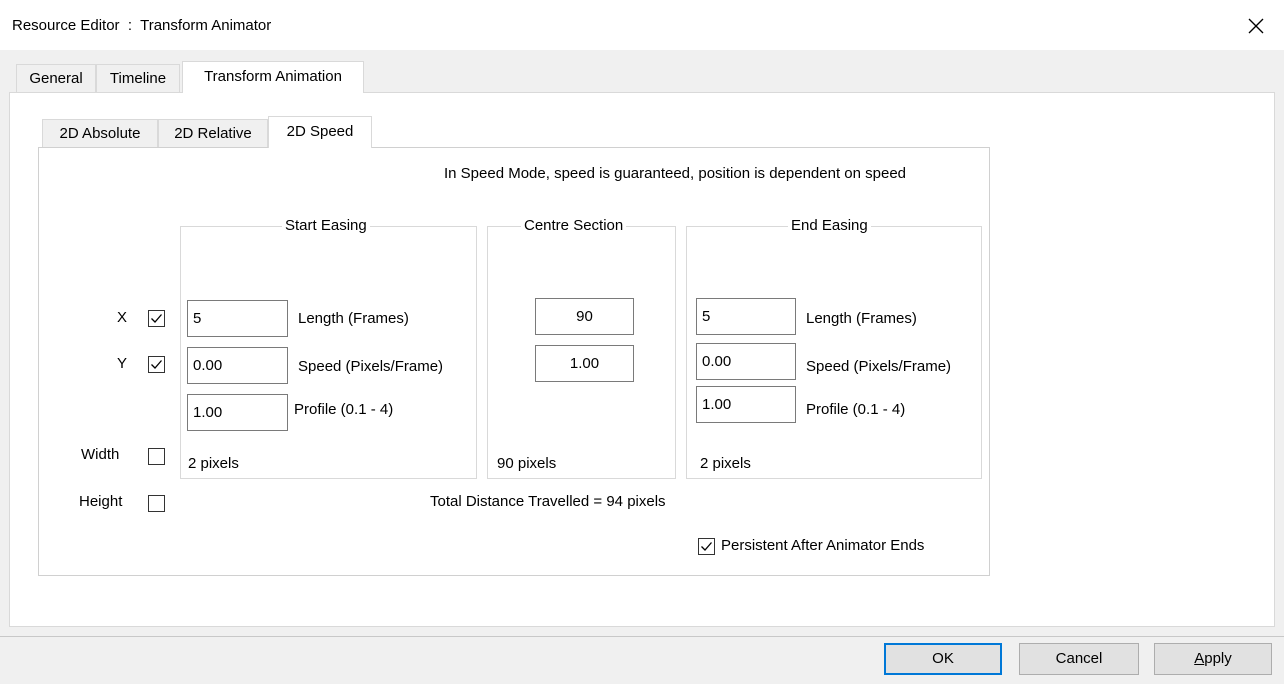 The height and width of the screenshot is (684, 1284). I want to click on window-title: Resource Editor : Transform Animator, so click(142, 25).